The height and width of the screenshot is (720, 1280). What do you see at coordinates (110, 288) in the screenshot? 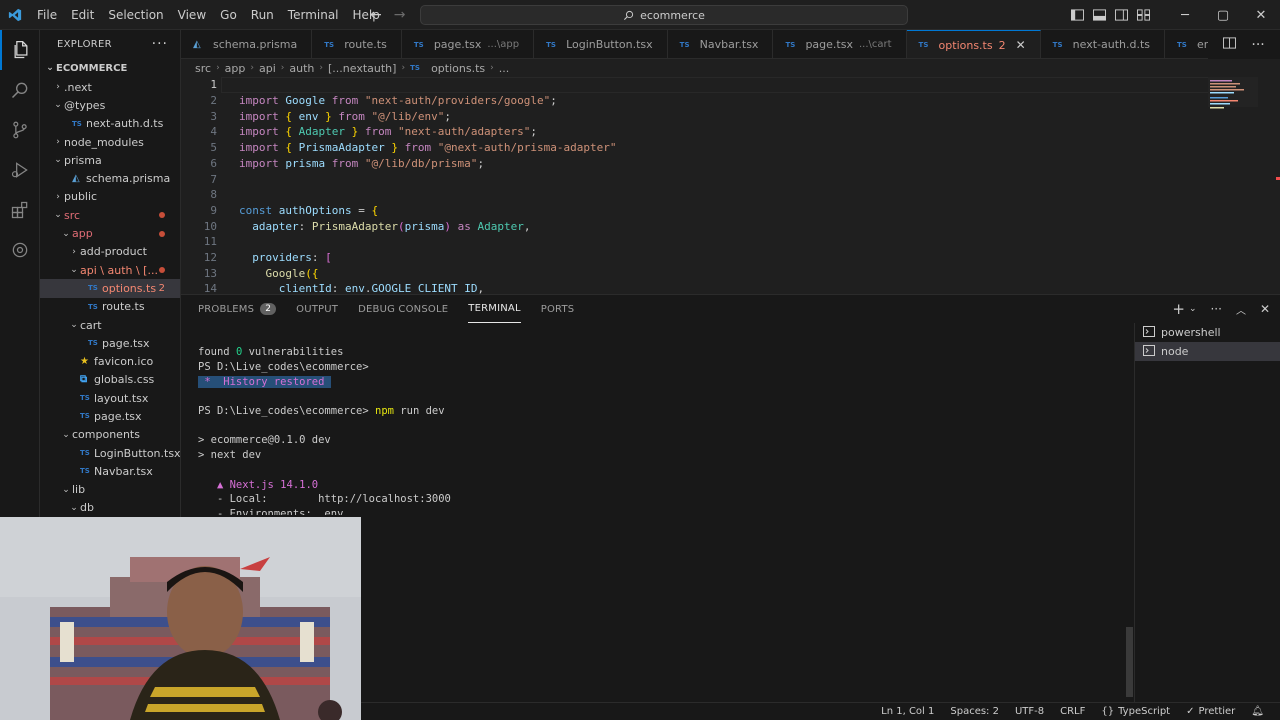
I see `tree-item: TS options.ts 2` at bounding box center [110, 288].